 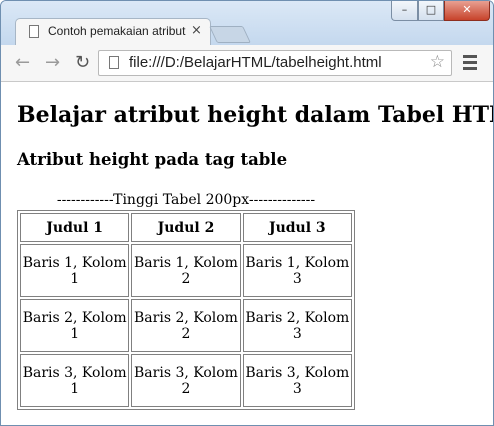 I want to click on table-header-cell: Judul 1, so click(x=75, y=228).